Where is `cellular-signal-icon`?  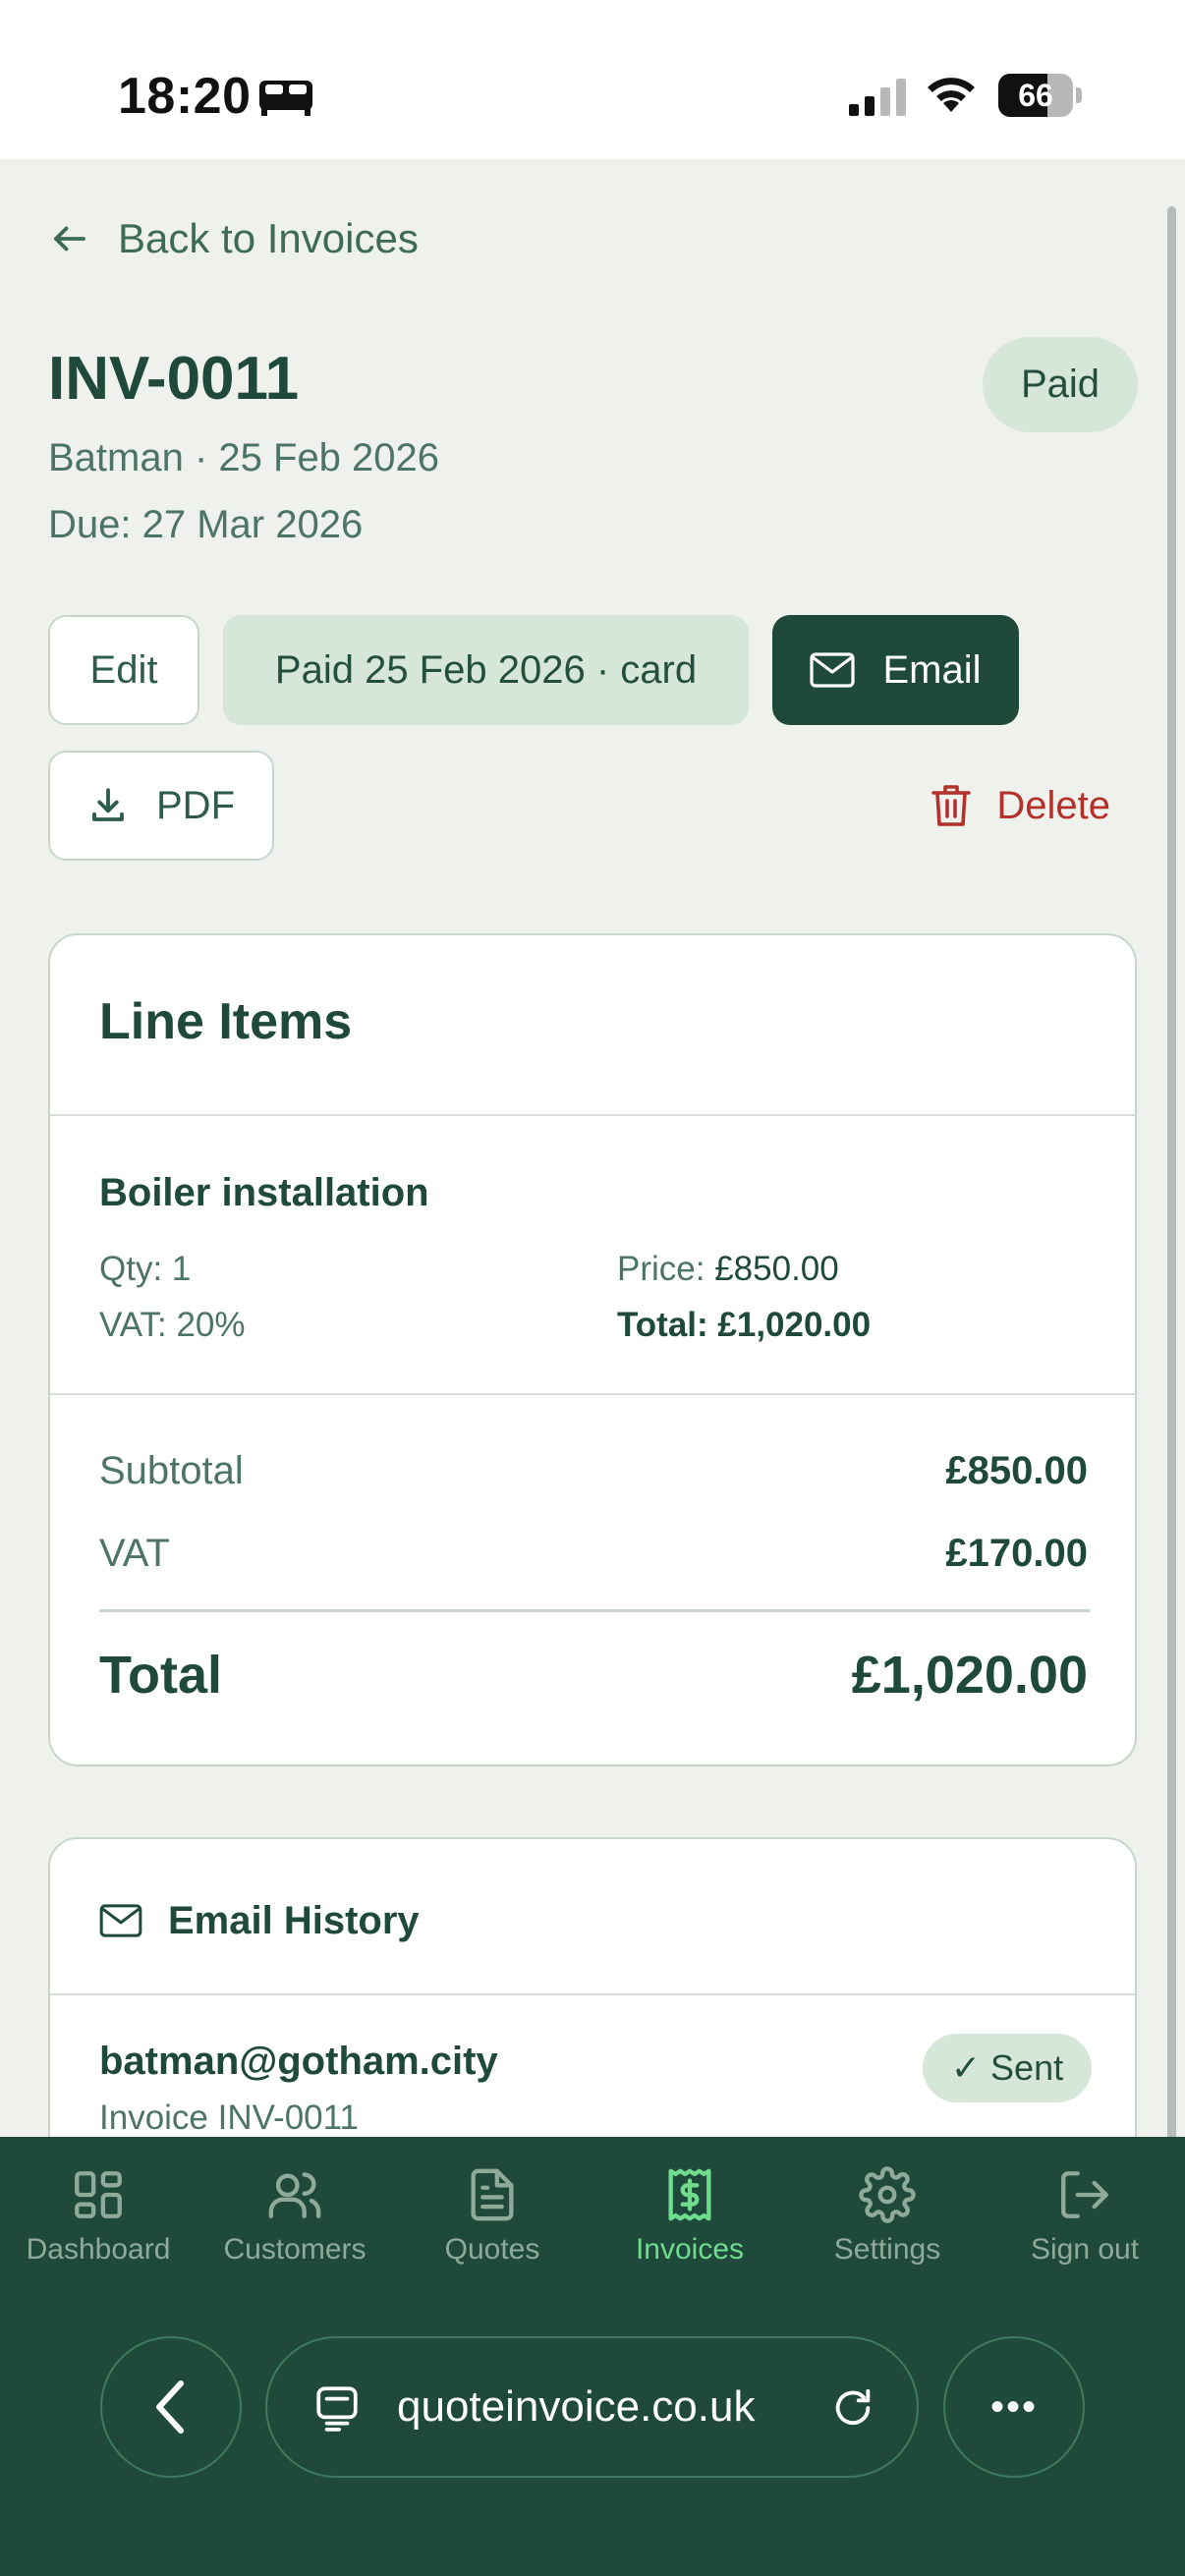
cellular-signal-icon is located at coordinates (878, 97).